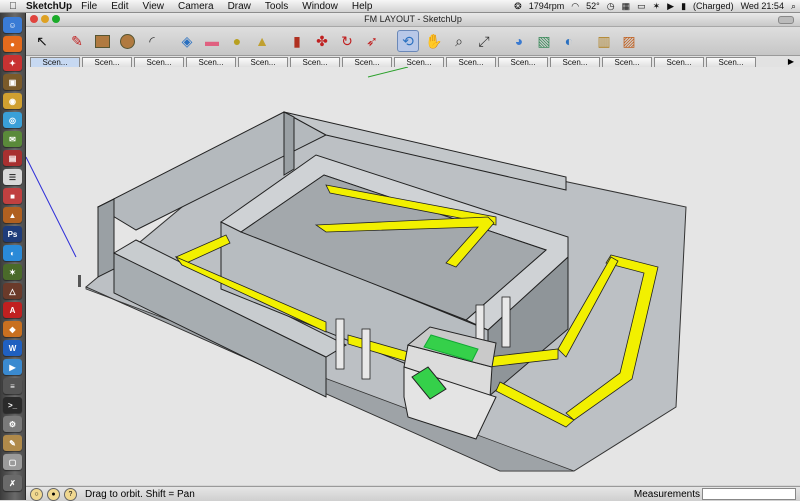 Image resolution: width=800 pixels, height=501 pixels. Describe the element at coordinates (12, 25) in the screenshot. I see `finder-icon: ☺` at that location.